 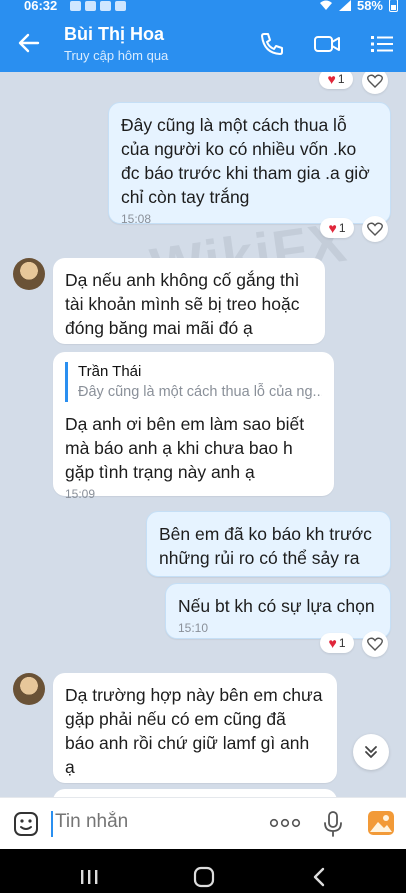 I want to click on back-arrow-icon, so click(x=29, y=43).